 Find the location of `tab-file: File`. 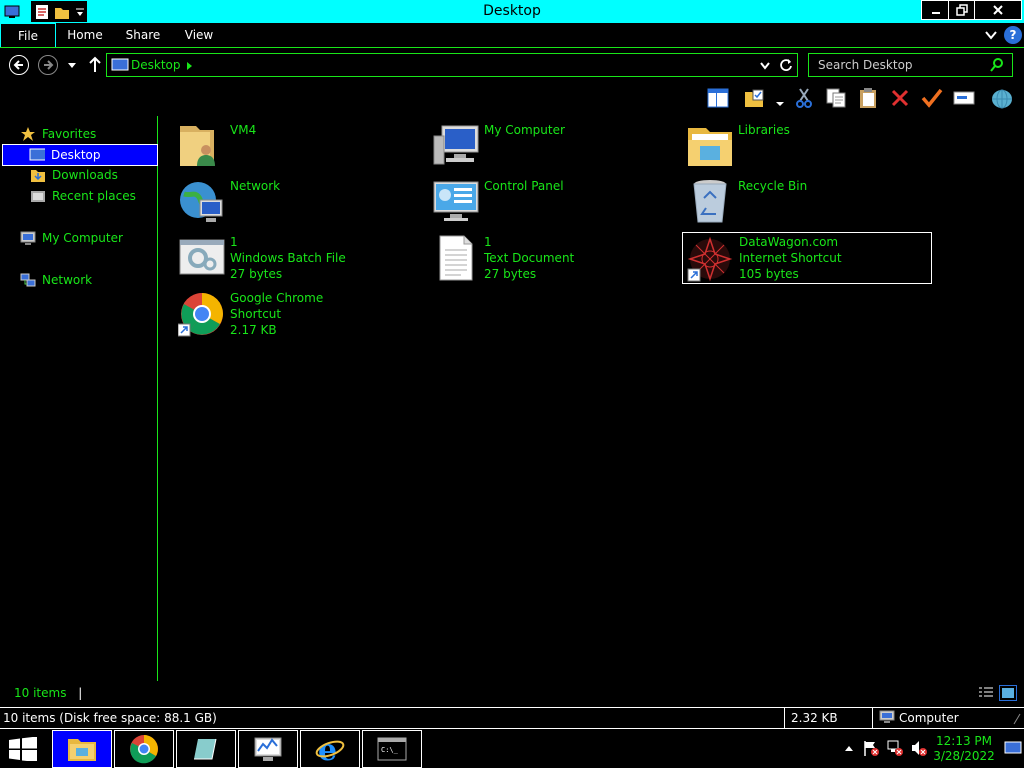

tab-file: File is located at coordinates (28, 35).